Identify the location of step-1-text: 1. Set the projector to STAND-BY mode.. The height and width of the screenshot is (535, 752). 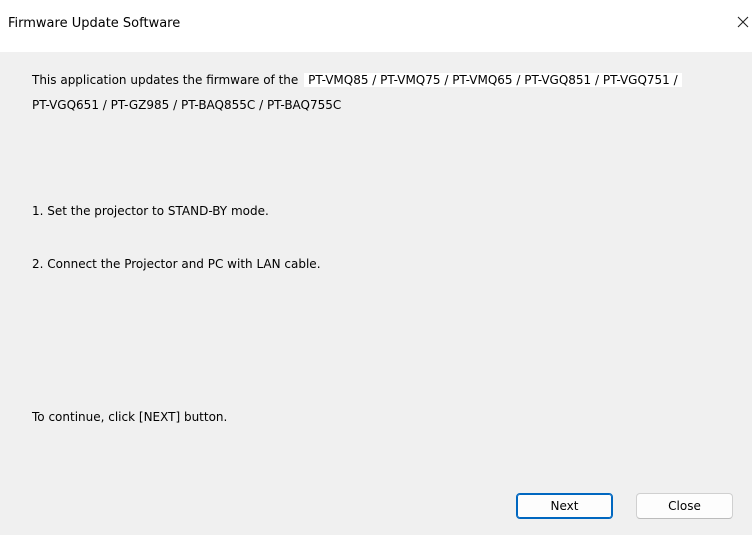
(150, 211).